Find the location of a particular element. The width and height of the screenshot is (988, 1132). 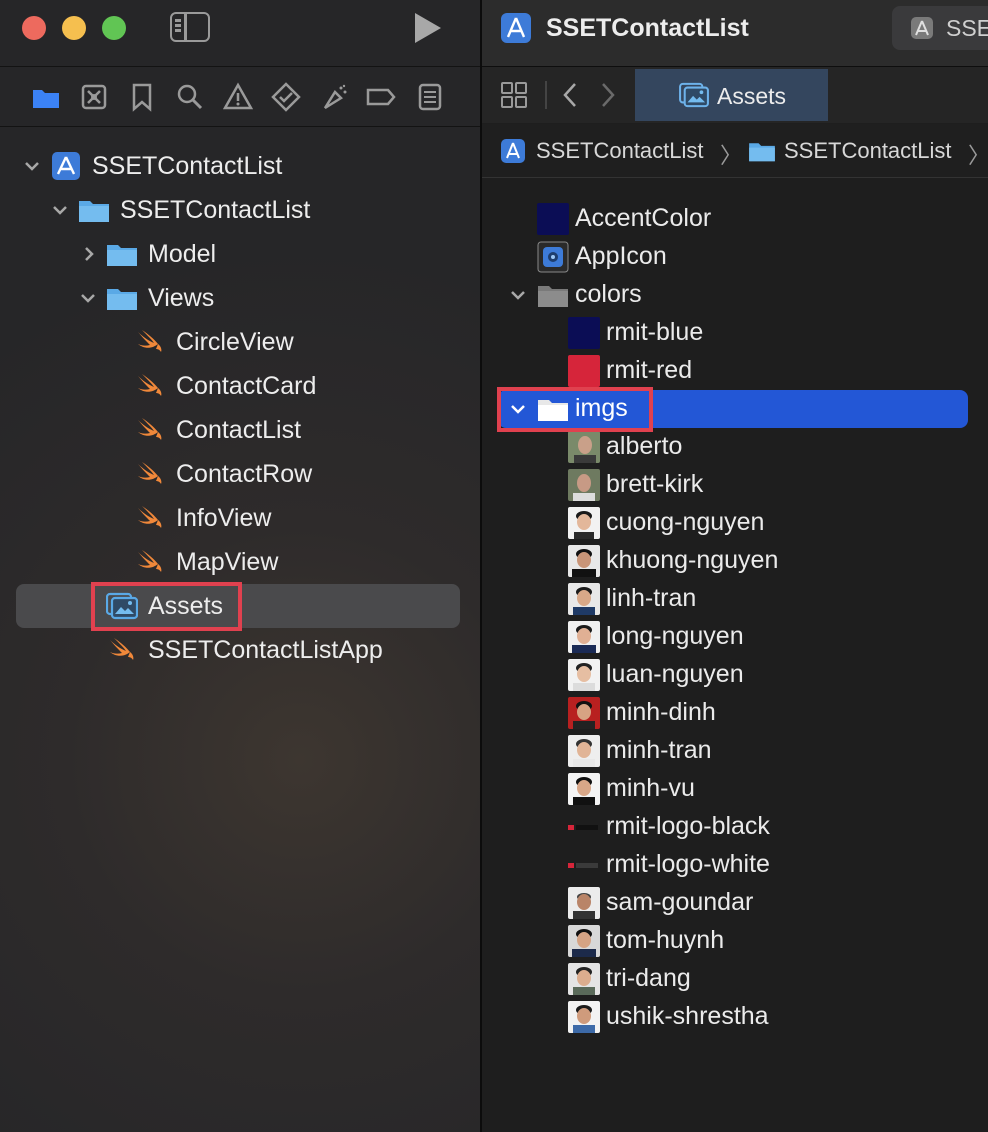

tree-item-swift-file: SSETContactListApp is located at coordinates (240, 650).